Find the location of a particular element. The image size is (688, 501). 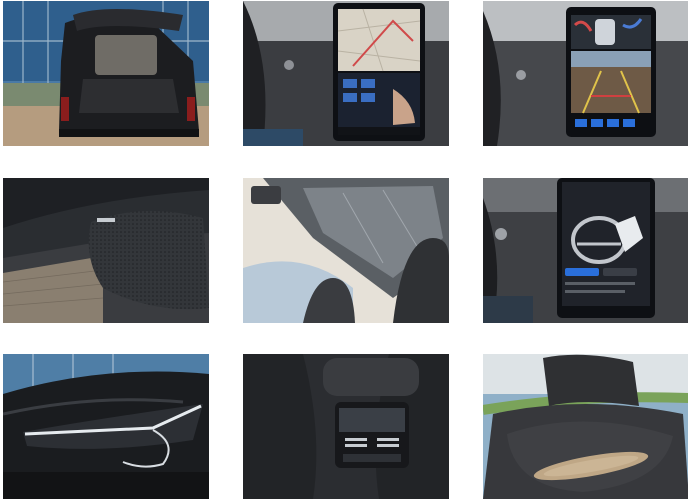

photo-center-touchscreen-map is located at coordinates (346, 73).